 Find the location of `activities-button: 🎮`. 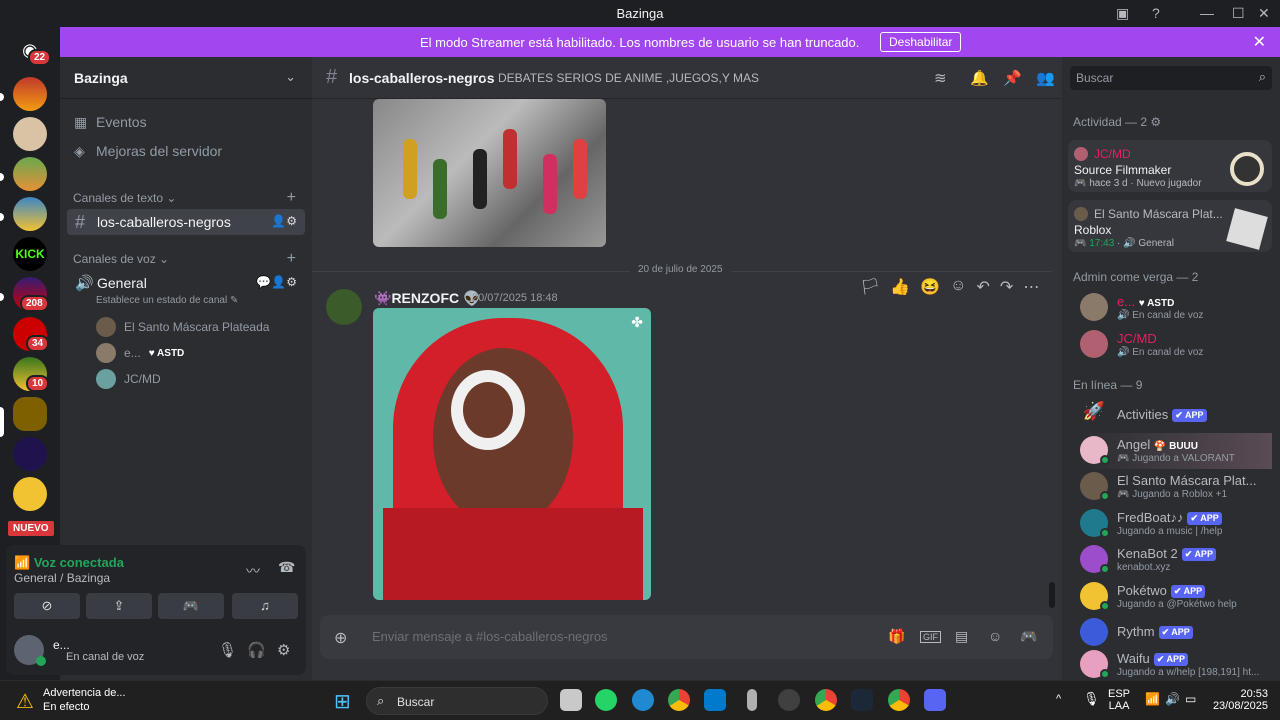

activities-button: 🎮 is located at coordinates (191, 606).